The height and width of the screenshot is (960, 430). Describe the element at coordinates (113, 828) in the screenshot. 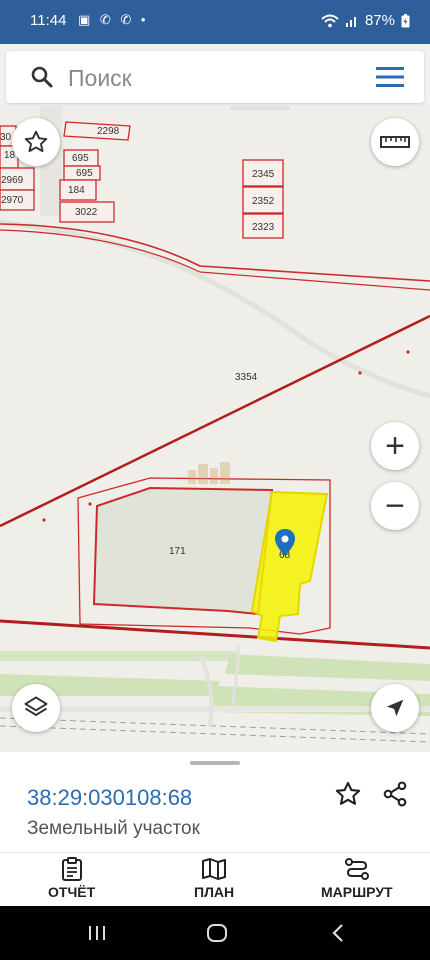

I see `parcel-type: Земельный участок` at that location.